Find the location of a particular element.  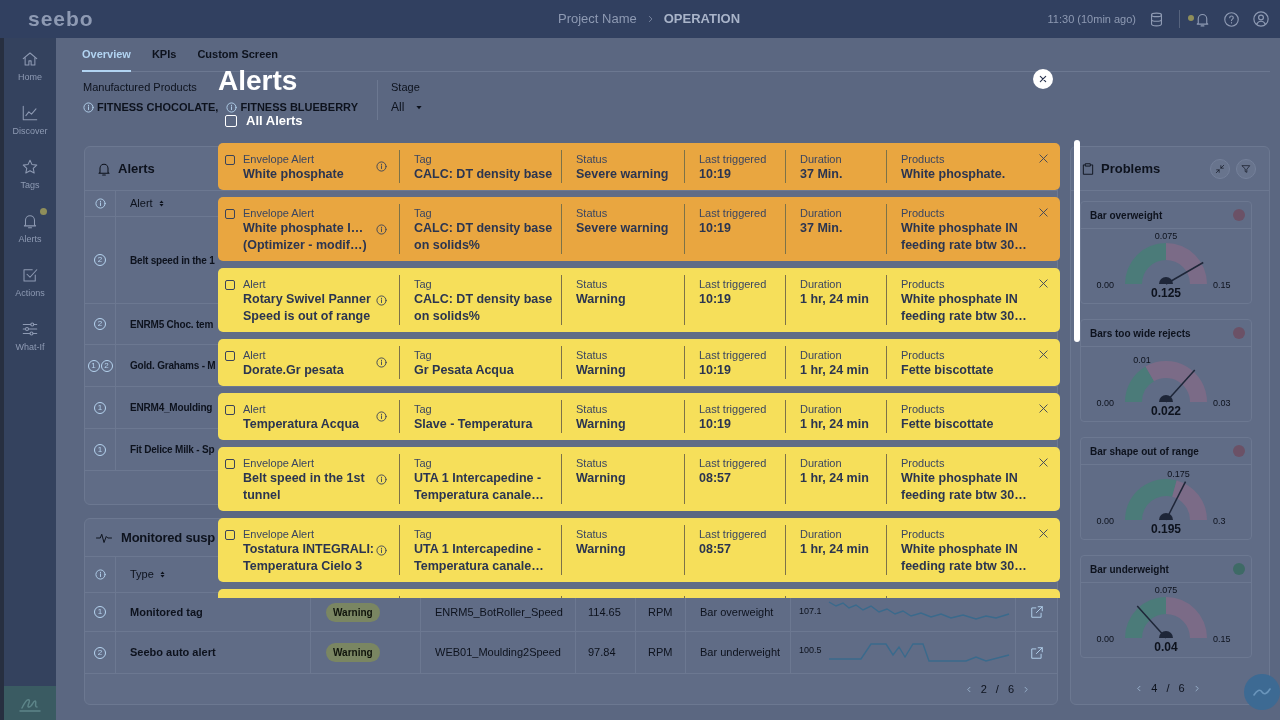

column-header: Alert is located at coordinates (141, 203).